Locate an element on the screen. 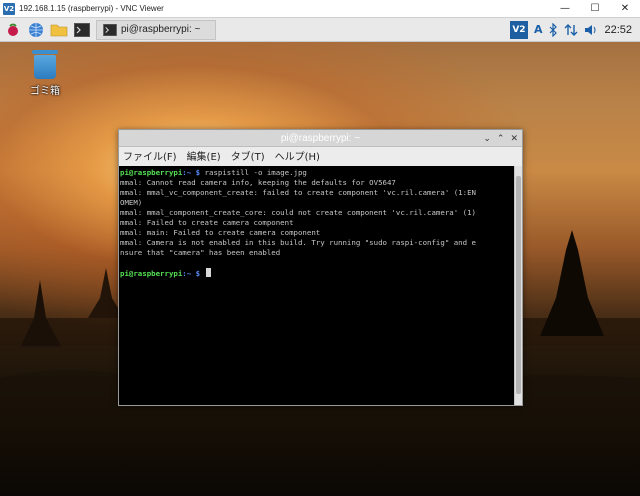 The width and height of the screenshot is (640, 496). trash-desktop-icon: ゴミ箱 is located at coordinates (45, 73).